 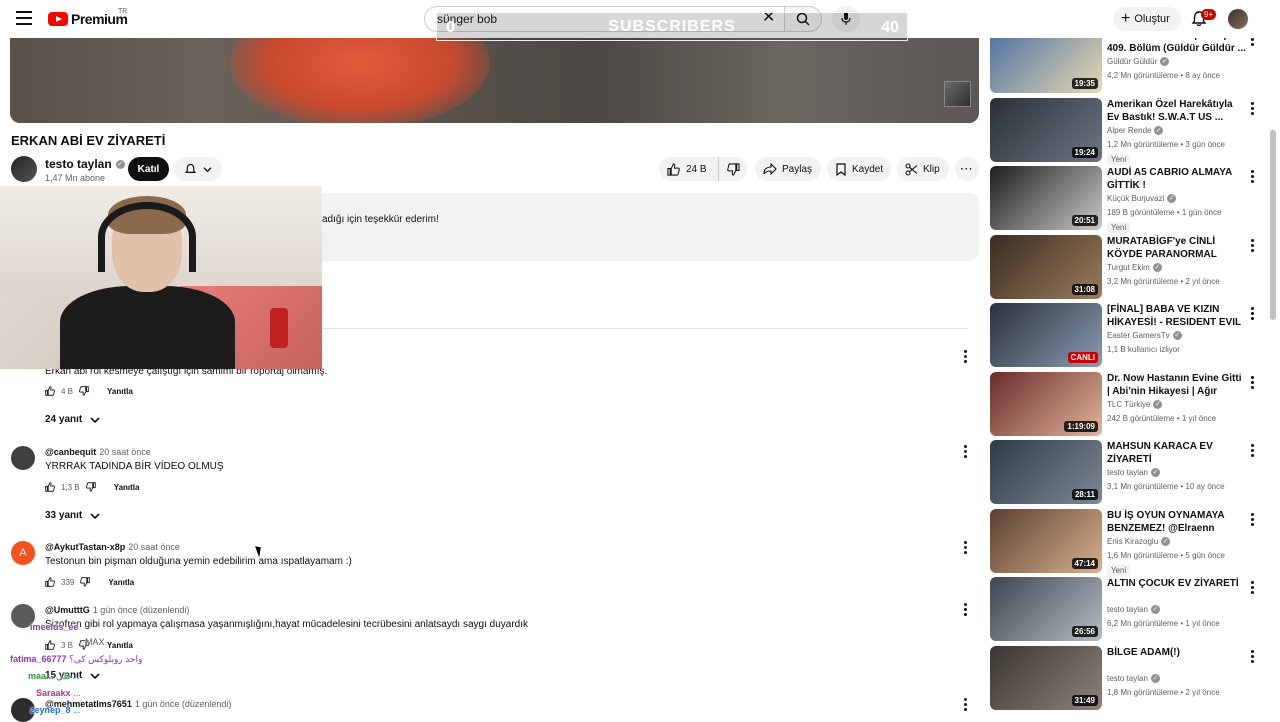 What do you see at coordinates (24, 18) in the screenshot?
I see `menu-icon` at bounding box center [24, 18].